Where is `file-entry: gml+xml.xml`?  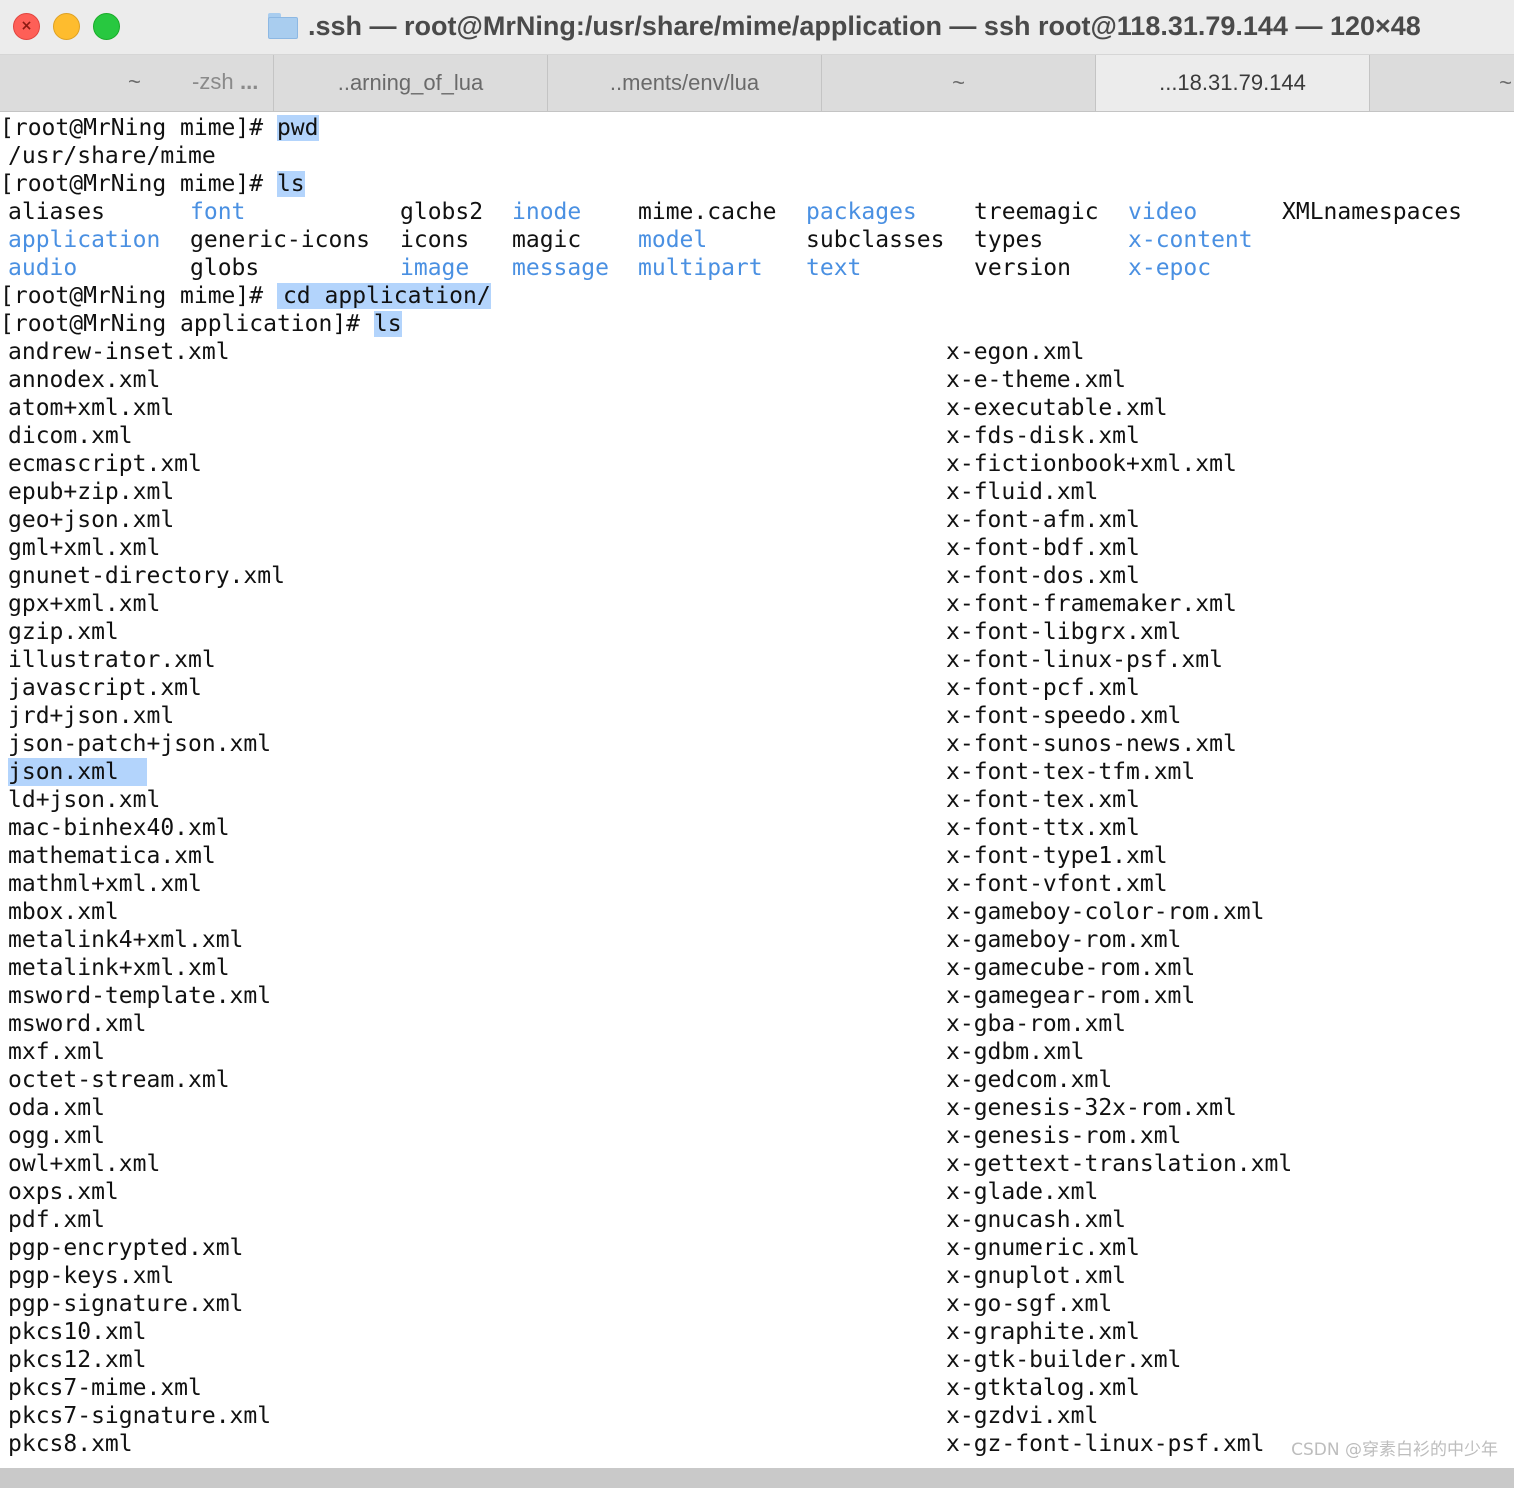
file-entry: gml+xml.xml is located at coordinates (84, 548).